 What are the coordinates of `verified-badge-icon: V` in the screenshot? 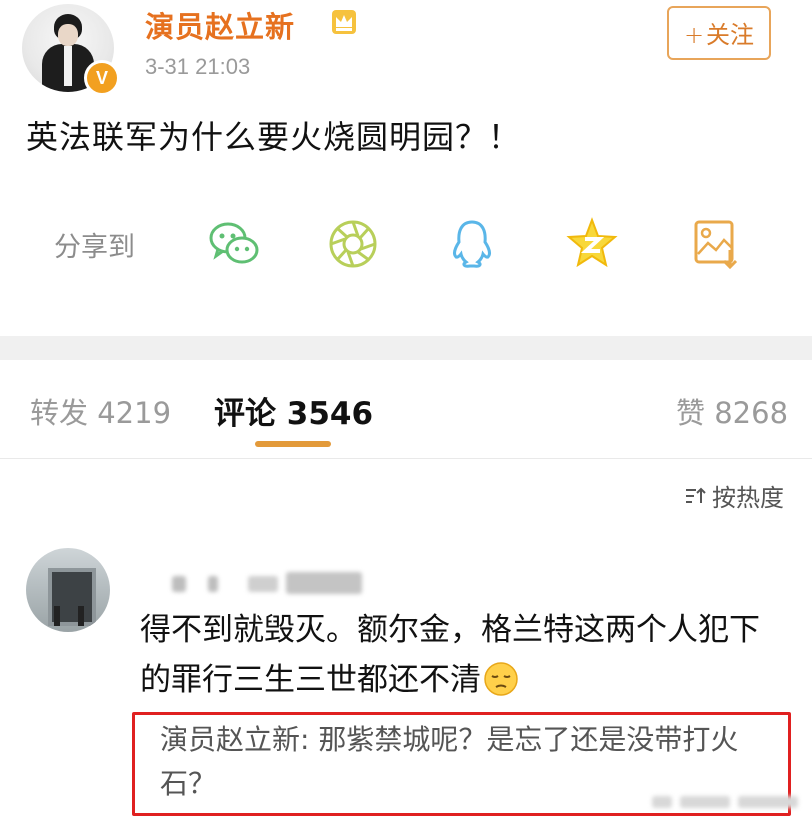 It's located at (102, 78).